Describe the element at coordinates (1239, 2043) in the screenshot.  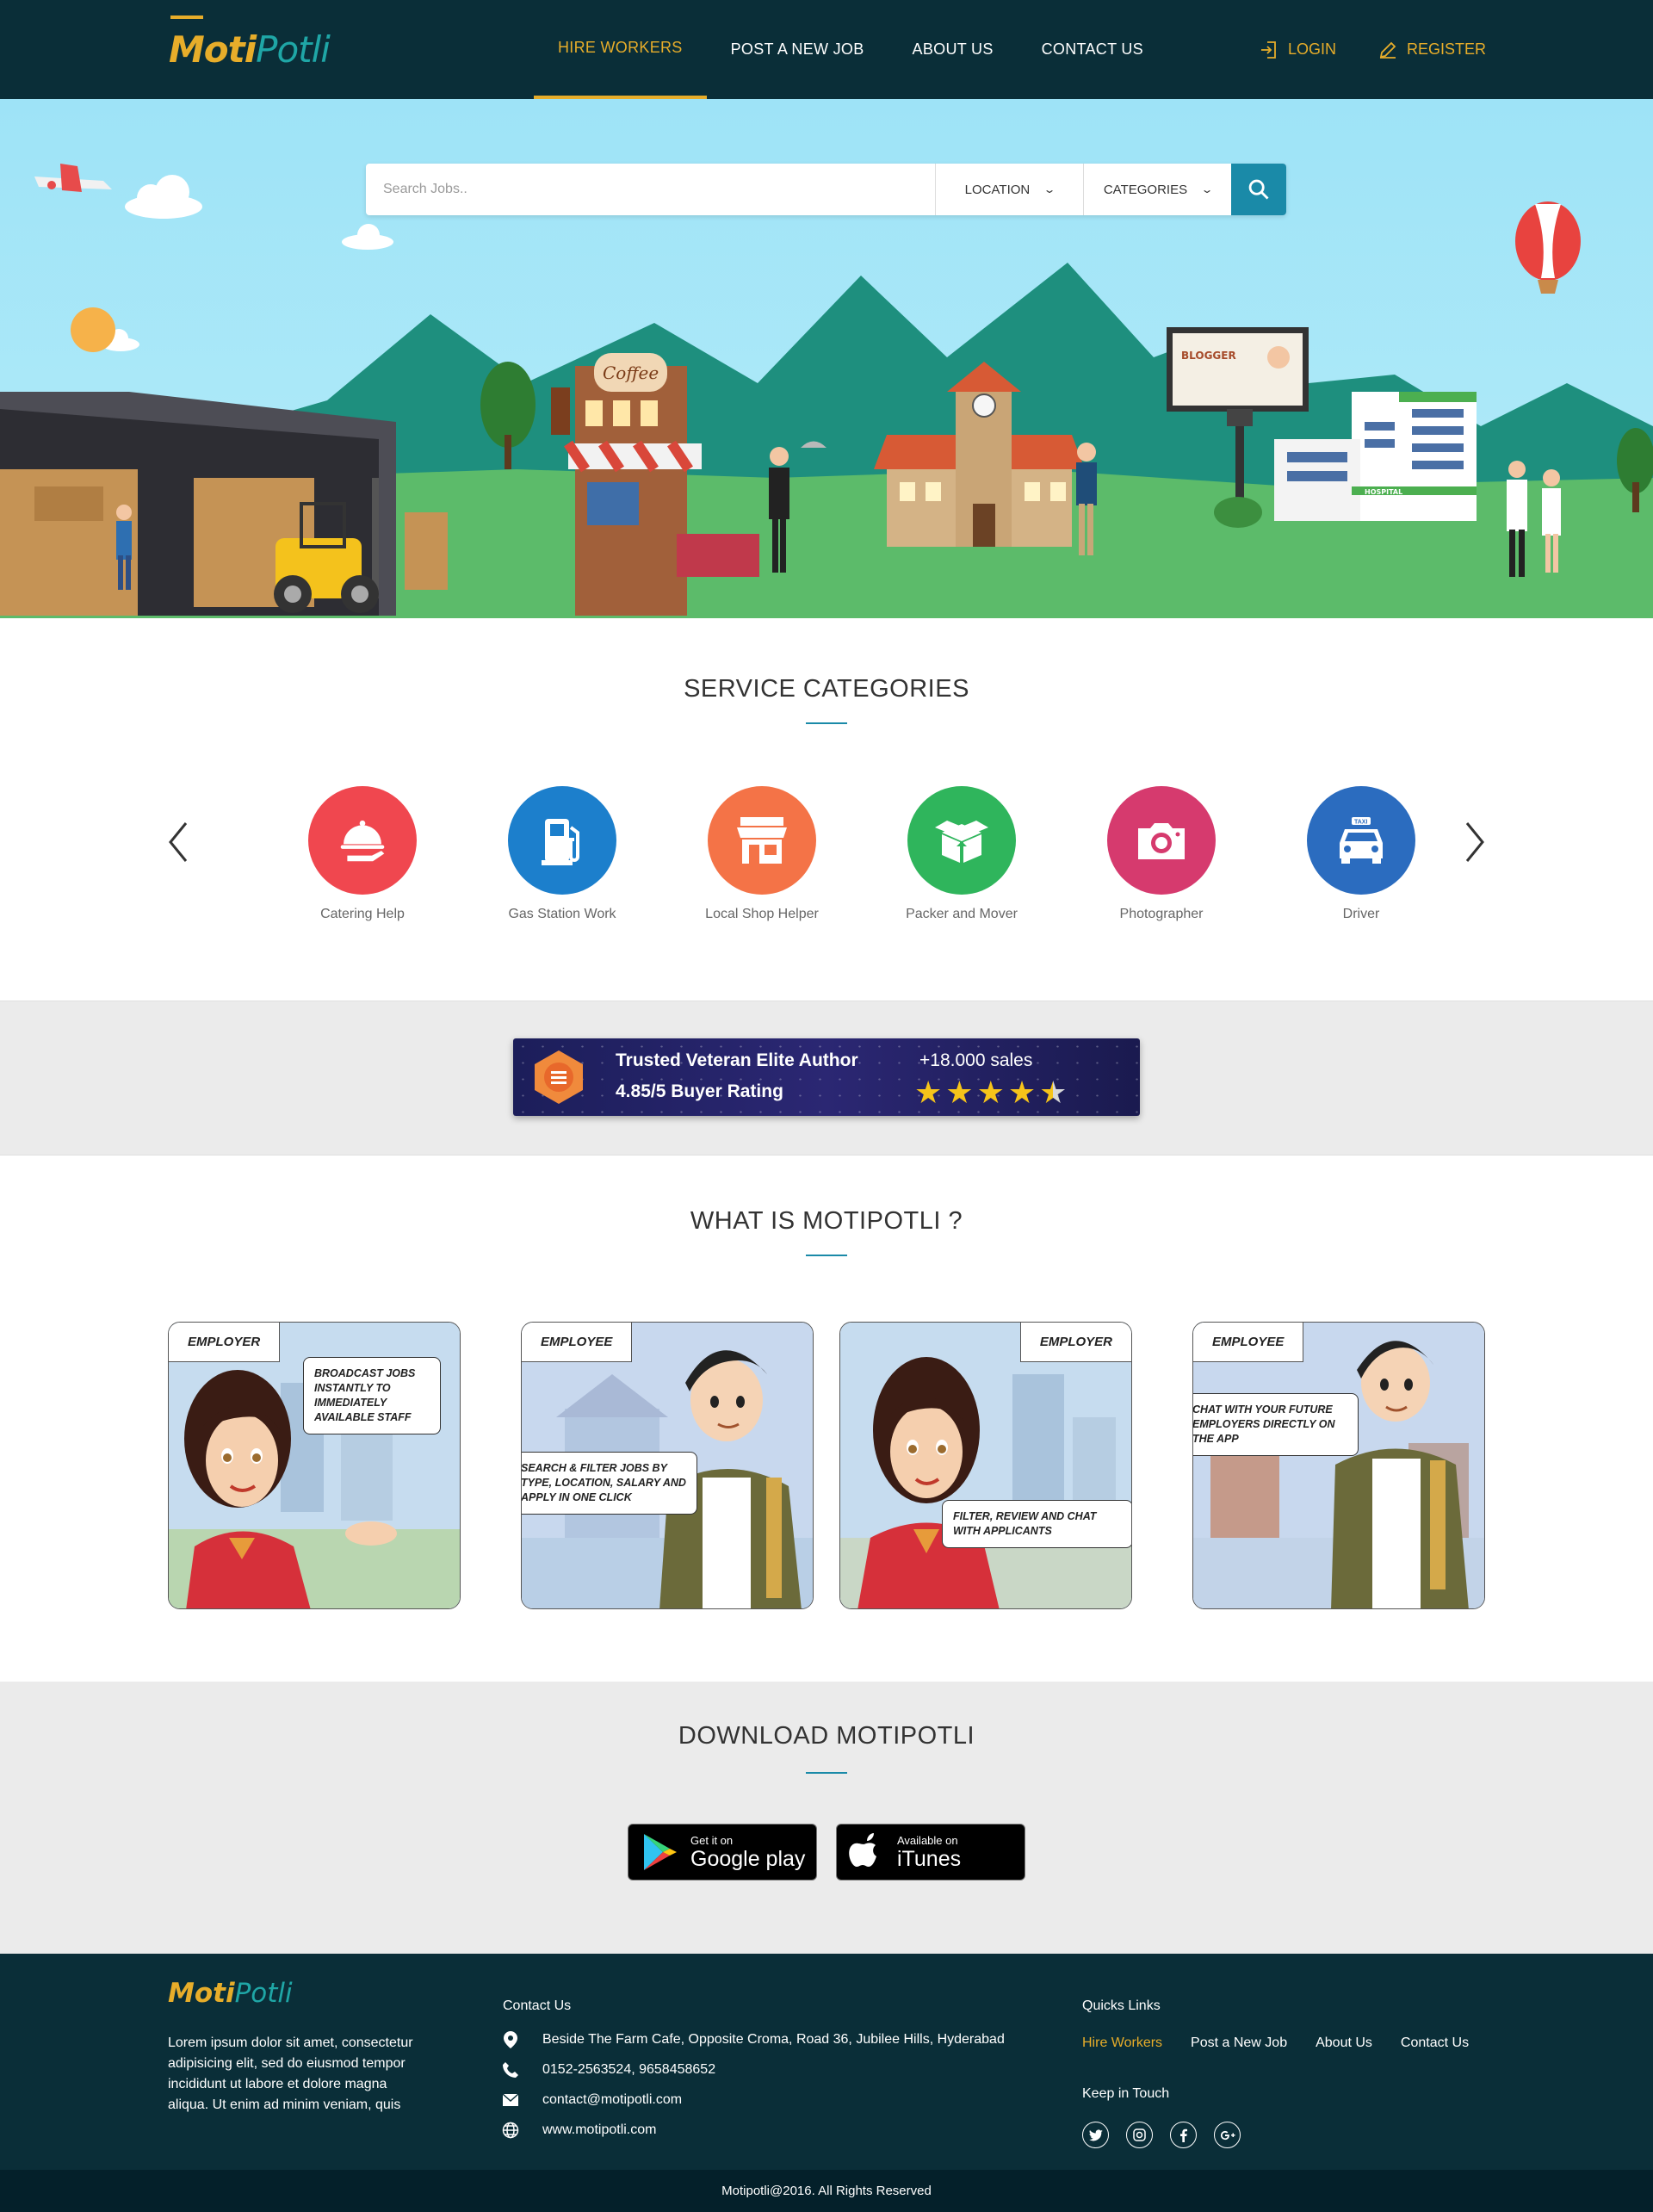
I see `footer-link-post-job: Post a New Job` at that location.